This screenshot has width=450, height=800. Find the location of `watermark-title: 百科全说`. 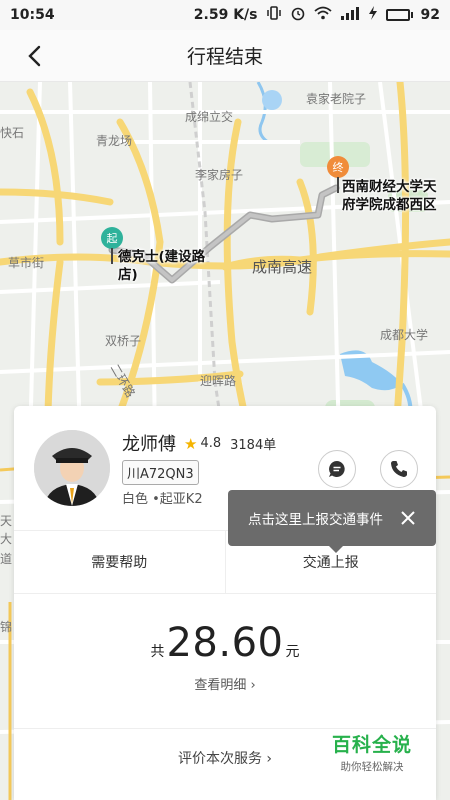

watermark-title: 百科全说 is located at coordinates (371, 745).